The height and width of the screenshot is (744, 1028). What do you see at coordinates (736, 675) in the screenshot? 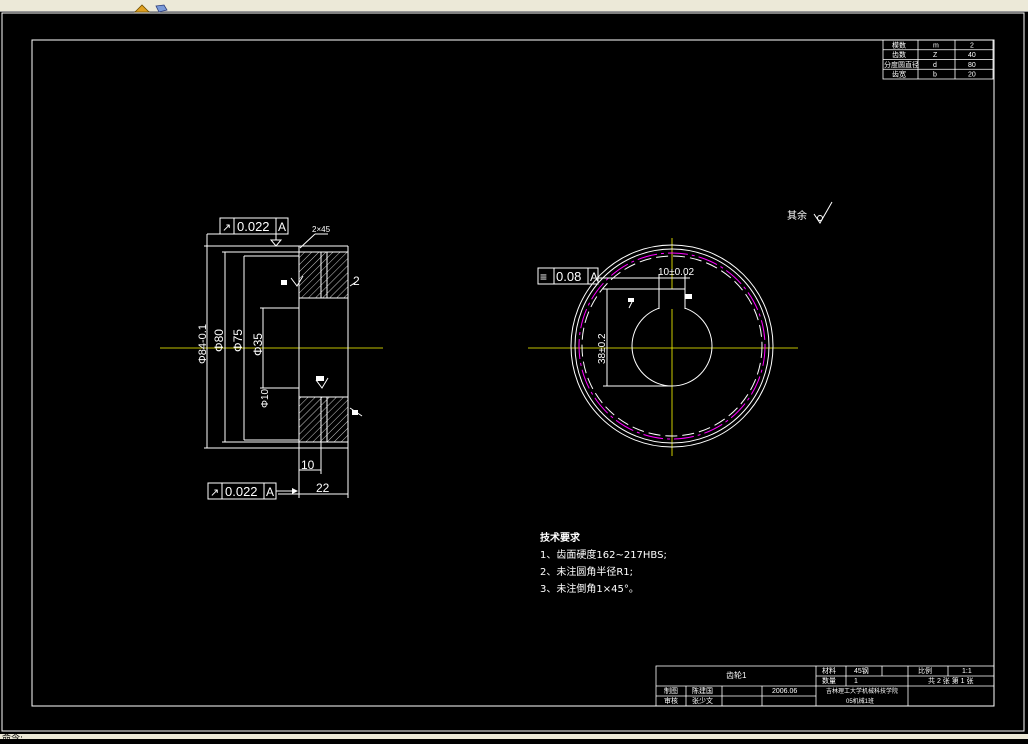
I see `drawing-name: 齿轮1` at bounding box center [736, 675].